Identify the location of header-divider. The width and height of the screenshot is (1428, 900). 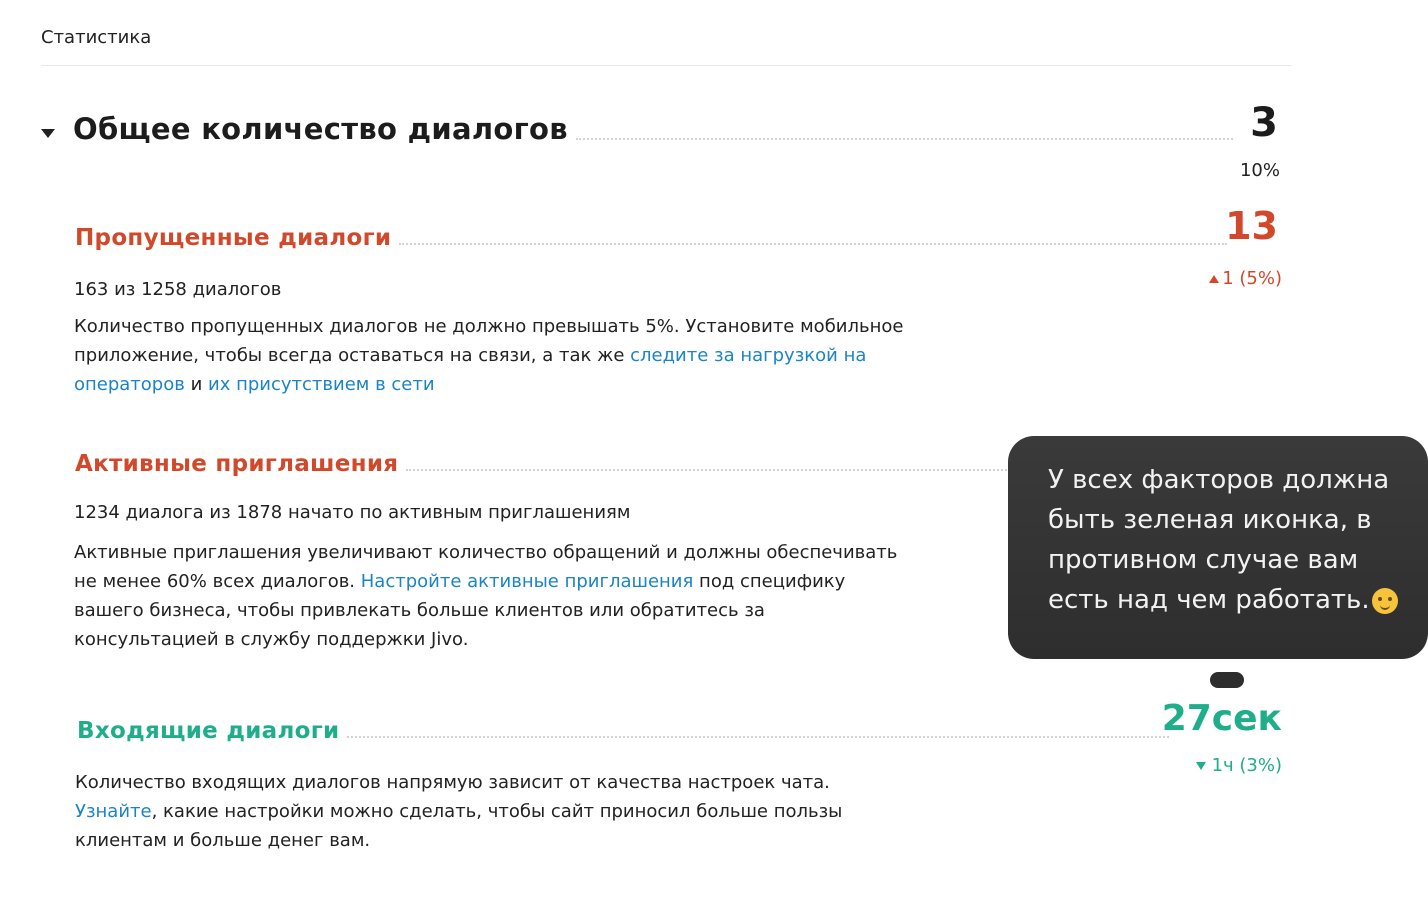
(666, 65).